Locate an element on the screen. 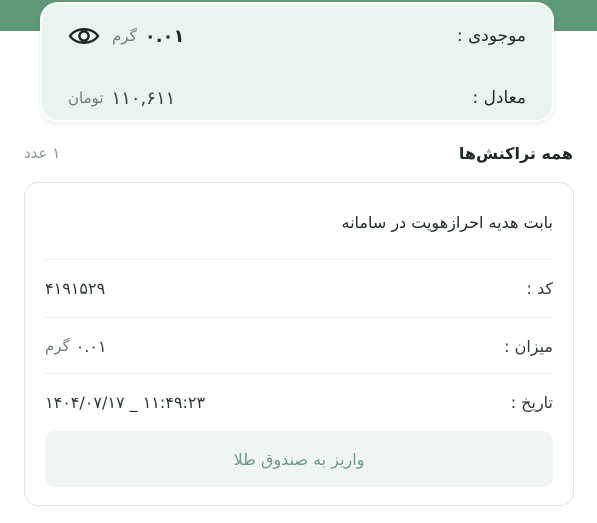 The image size is (597, 523). code-label: کد : is located at coordinates (540, 288).